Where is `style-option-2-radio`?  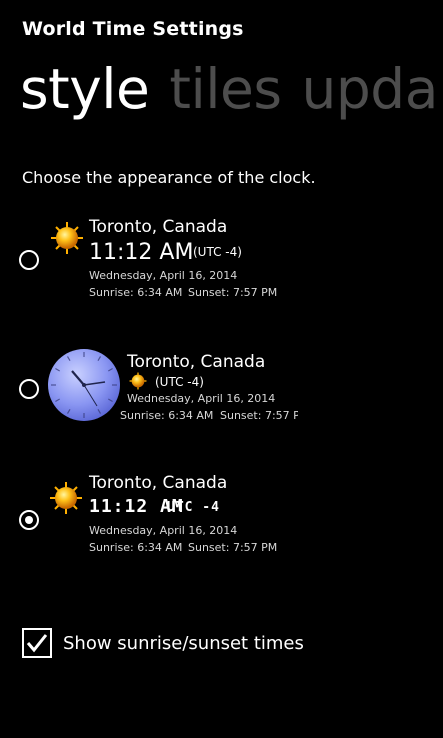 style-option-2-radio is located at coordinates (29, 389).